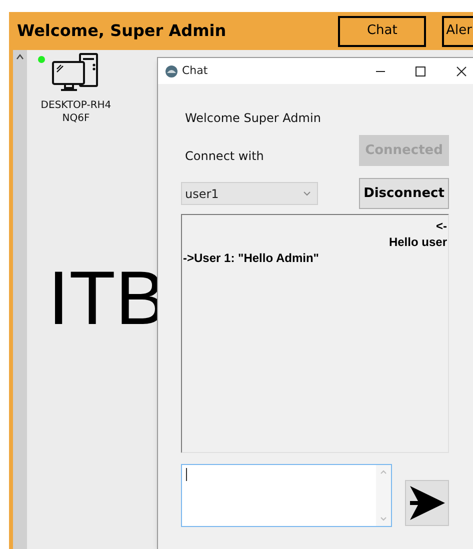 The width and height of the screenshot is (473, 549). I want to click on computer-icon, so click(76, 73).